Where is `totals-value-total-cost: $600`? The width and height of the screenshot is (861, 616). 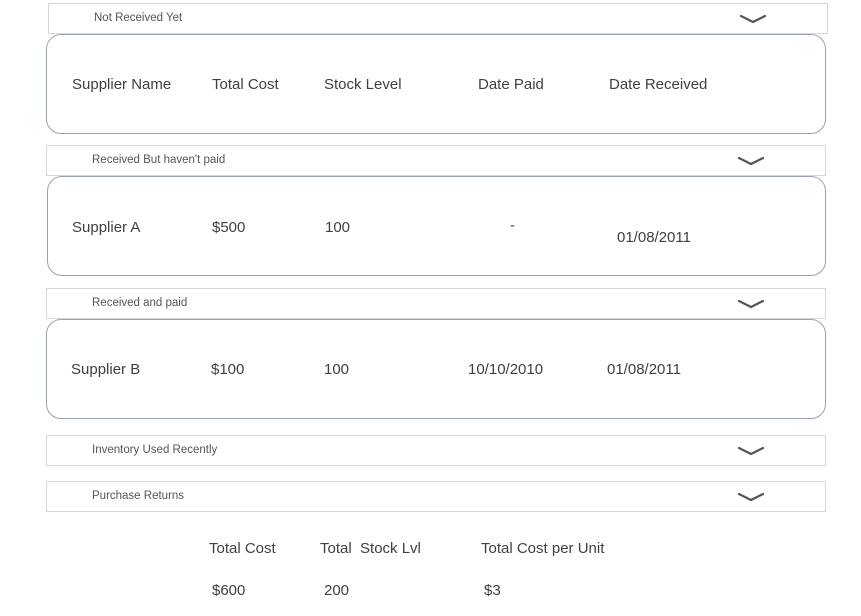 totals-value-total-cost: $600 is located at coordinates (229, 590).